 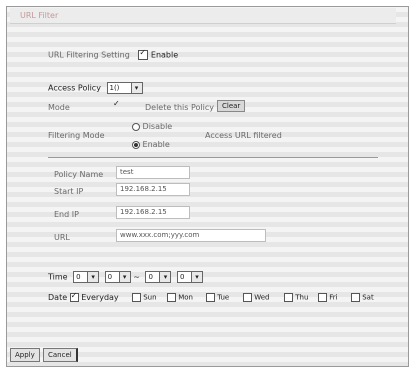 What do you see at coordinates (156, 144) in the screenshot?
I see `radio-enable-label: Enable` at bounding box center [156, 144].